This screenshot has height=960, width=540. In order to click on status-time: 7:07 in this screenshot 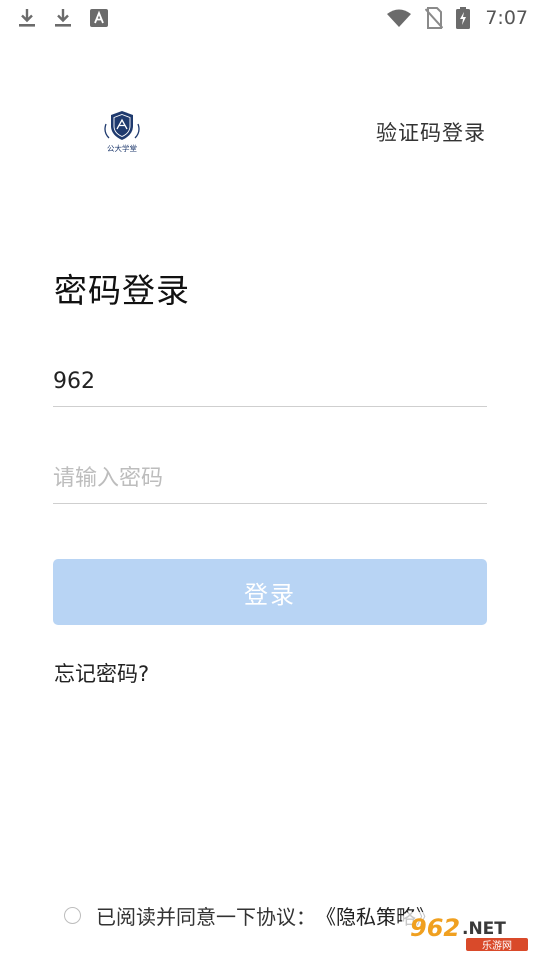, I will do `click(506, 18)`.